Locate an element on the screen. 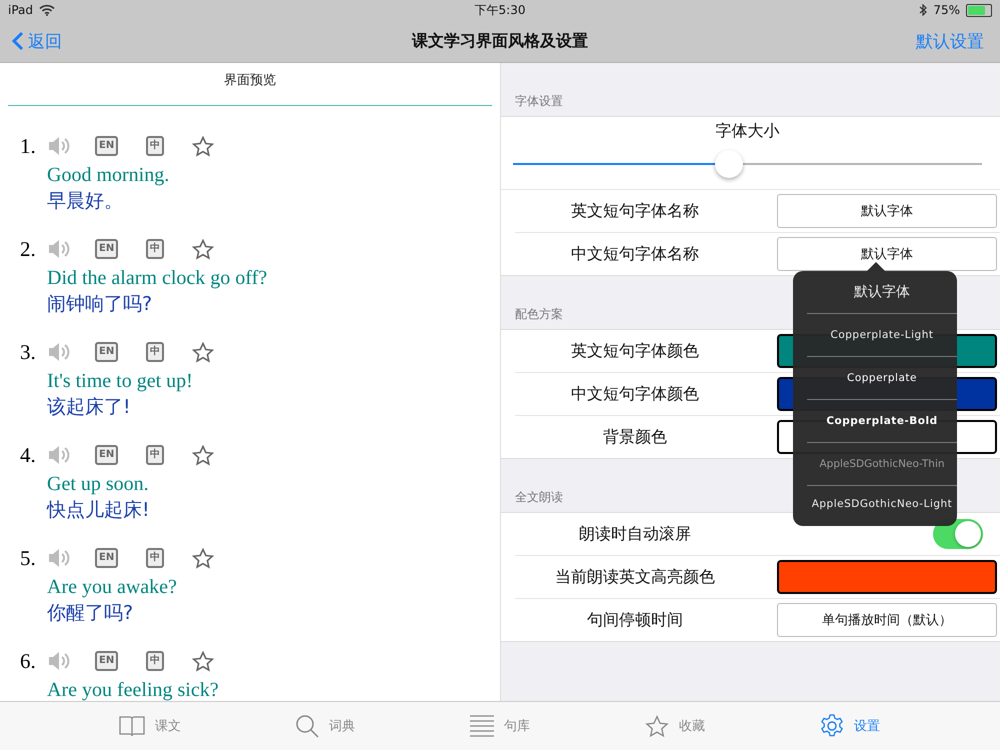 The height and width of the screenshot is (750, 1000). color-swatch is located at coordinates (887, 577).